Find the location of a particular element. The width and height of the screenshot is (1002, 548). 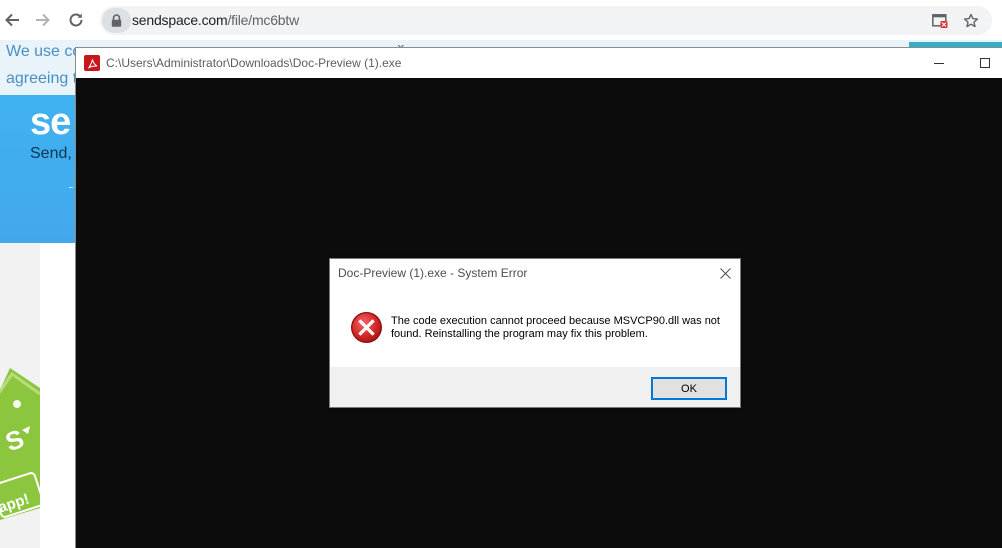

arrow-left-icon is located at coordinates (12, 20).